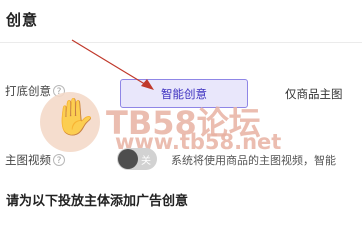  Describe the element at coordinates (22, 20) in the screenshot. I see `section-title: 创意` at that location.